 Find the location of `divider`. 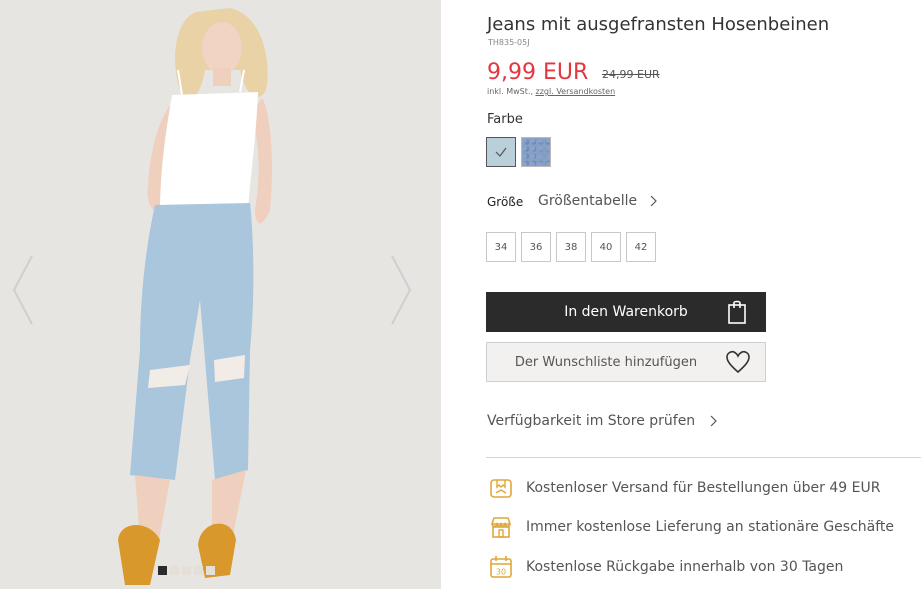

divider is located at coordinates (703, 457).